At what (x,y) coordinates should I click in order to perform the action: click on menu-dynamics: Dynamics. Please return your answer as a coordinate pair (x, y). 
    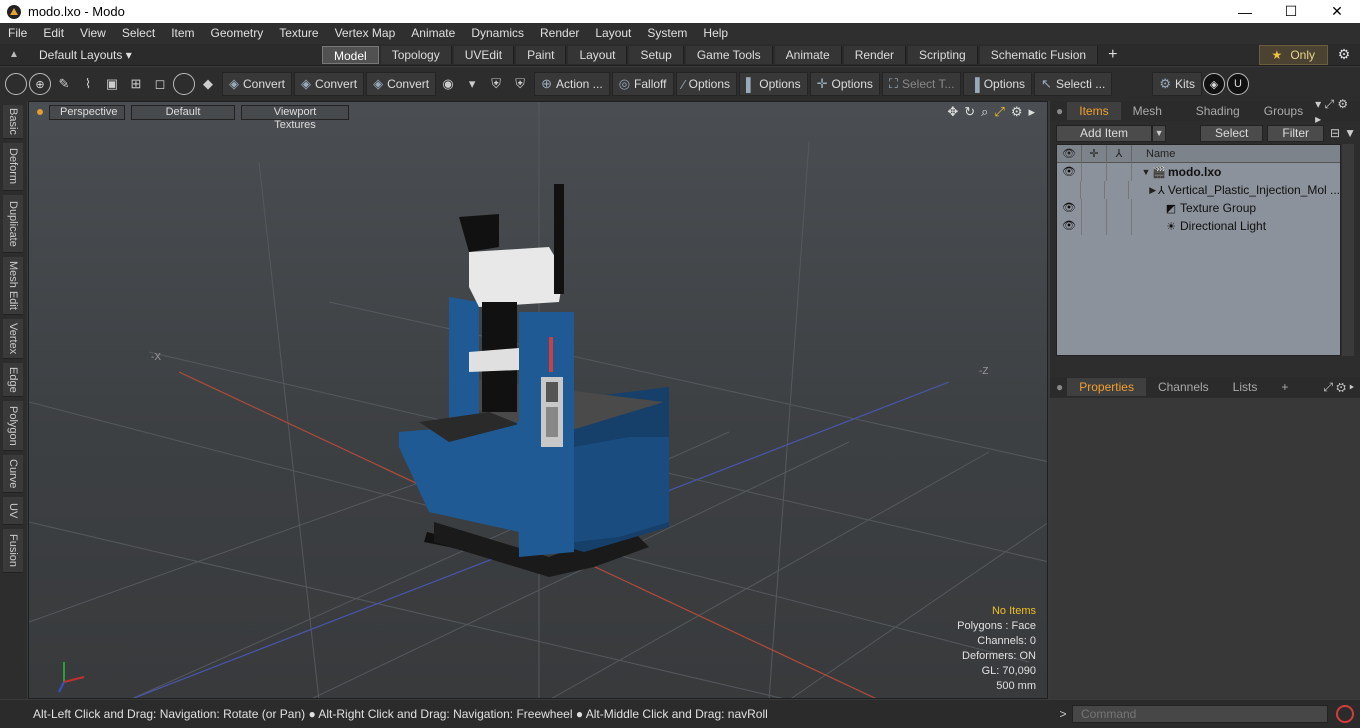
    Looking at the image, I should click on (497, 33).